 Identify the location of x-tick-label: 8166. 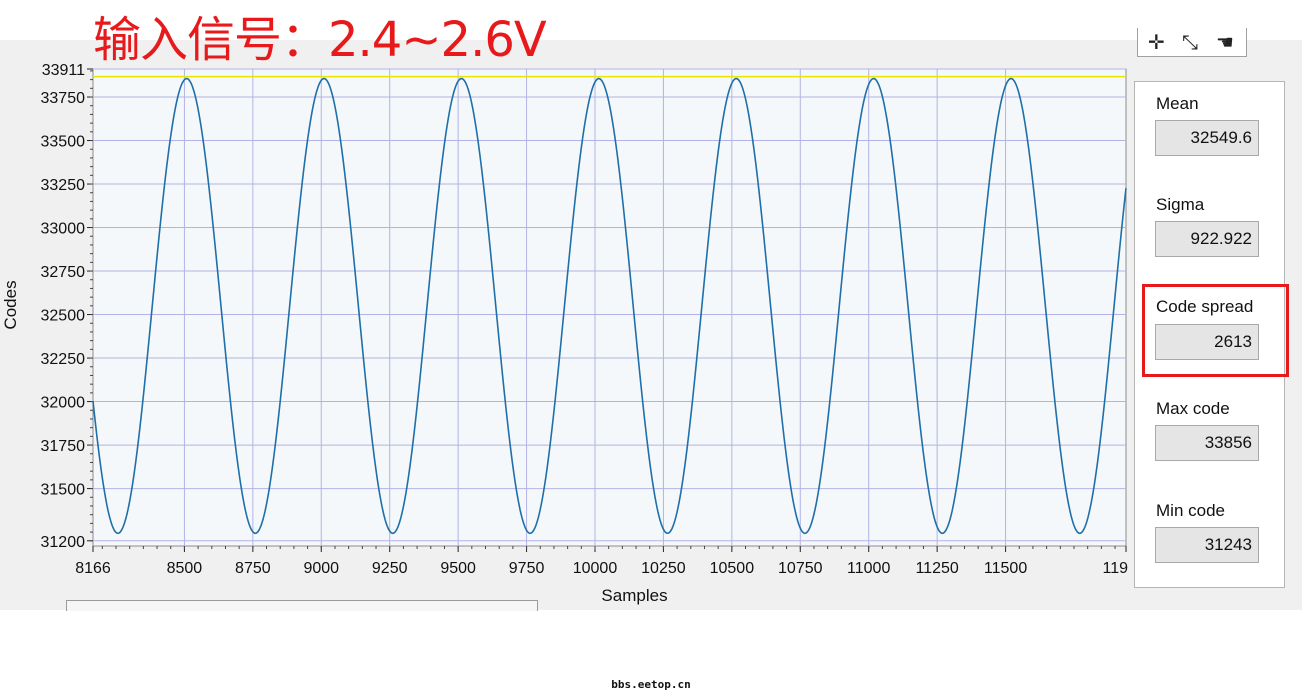
(93, 568).